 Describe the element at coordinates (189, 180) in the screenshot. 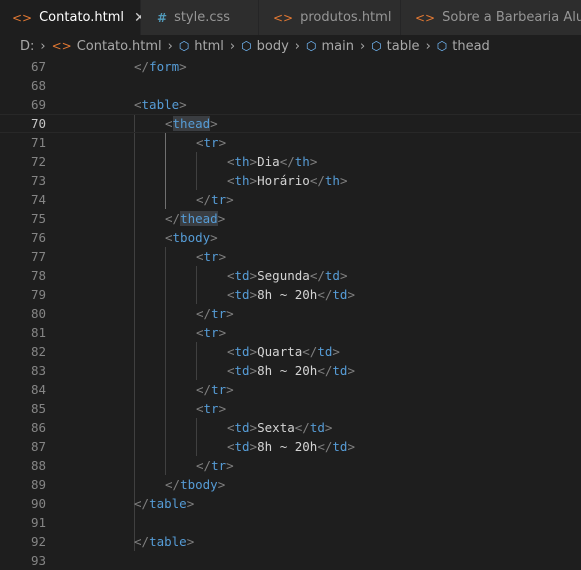

I see `code-line: 73 <th>Horário</th>` at that location.